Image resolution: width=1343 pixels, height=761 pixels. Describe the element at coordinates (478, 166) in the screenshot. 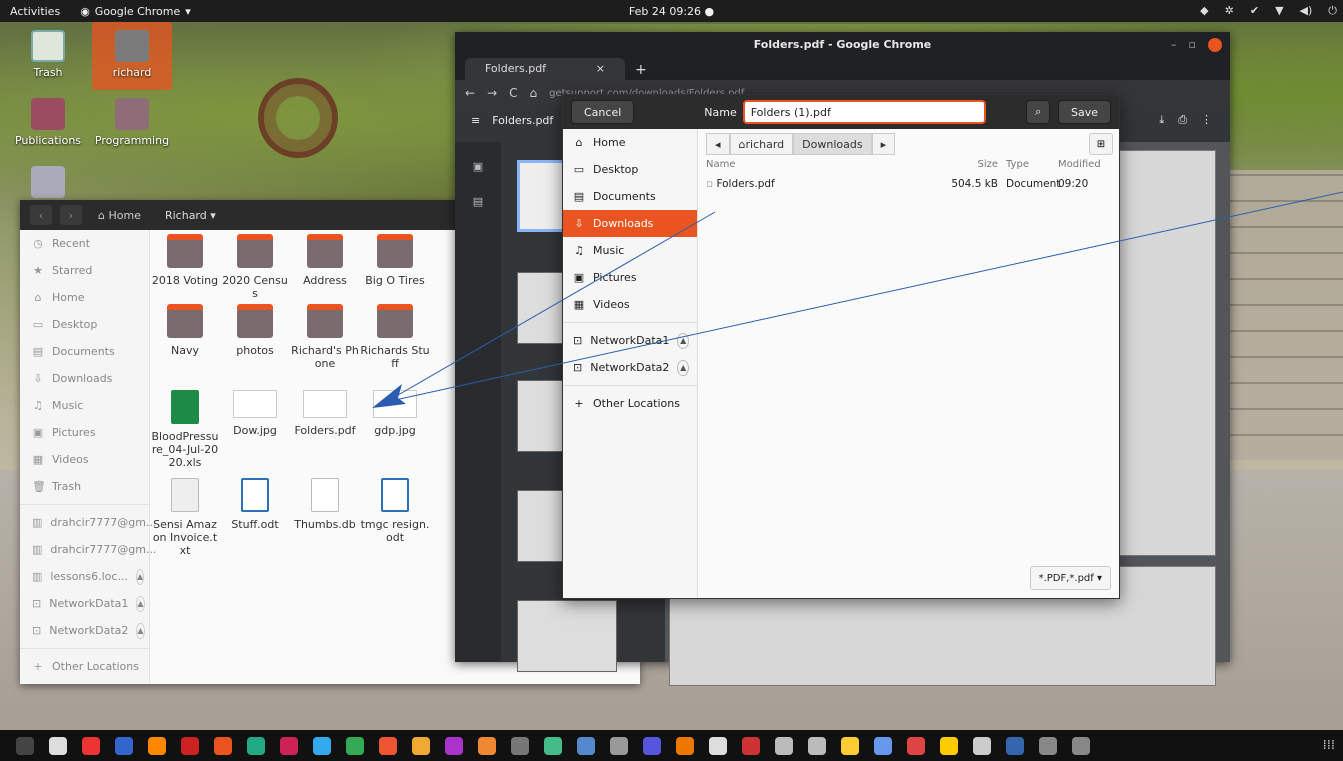

I see `thumbnails-icon: ▣` at that location.